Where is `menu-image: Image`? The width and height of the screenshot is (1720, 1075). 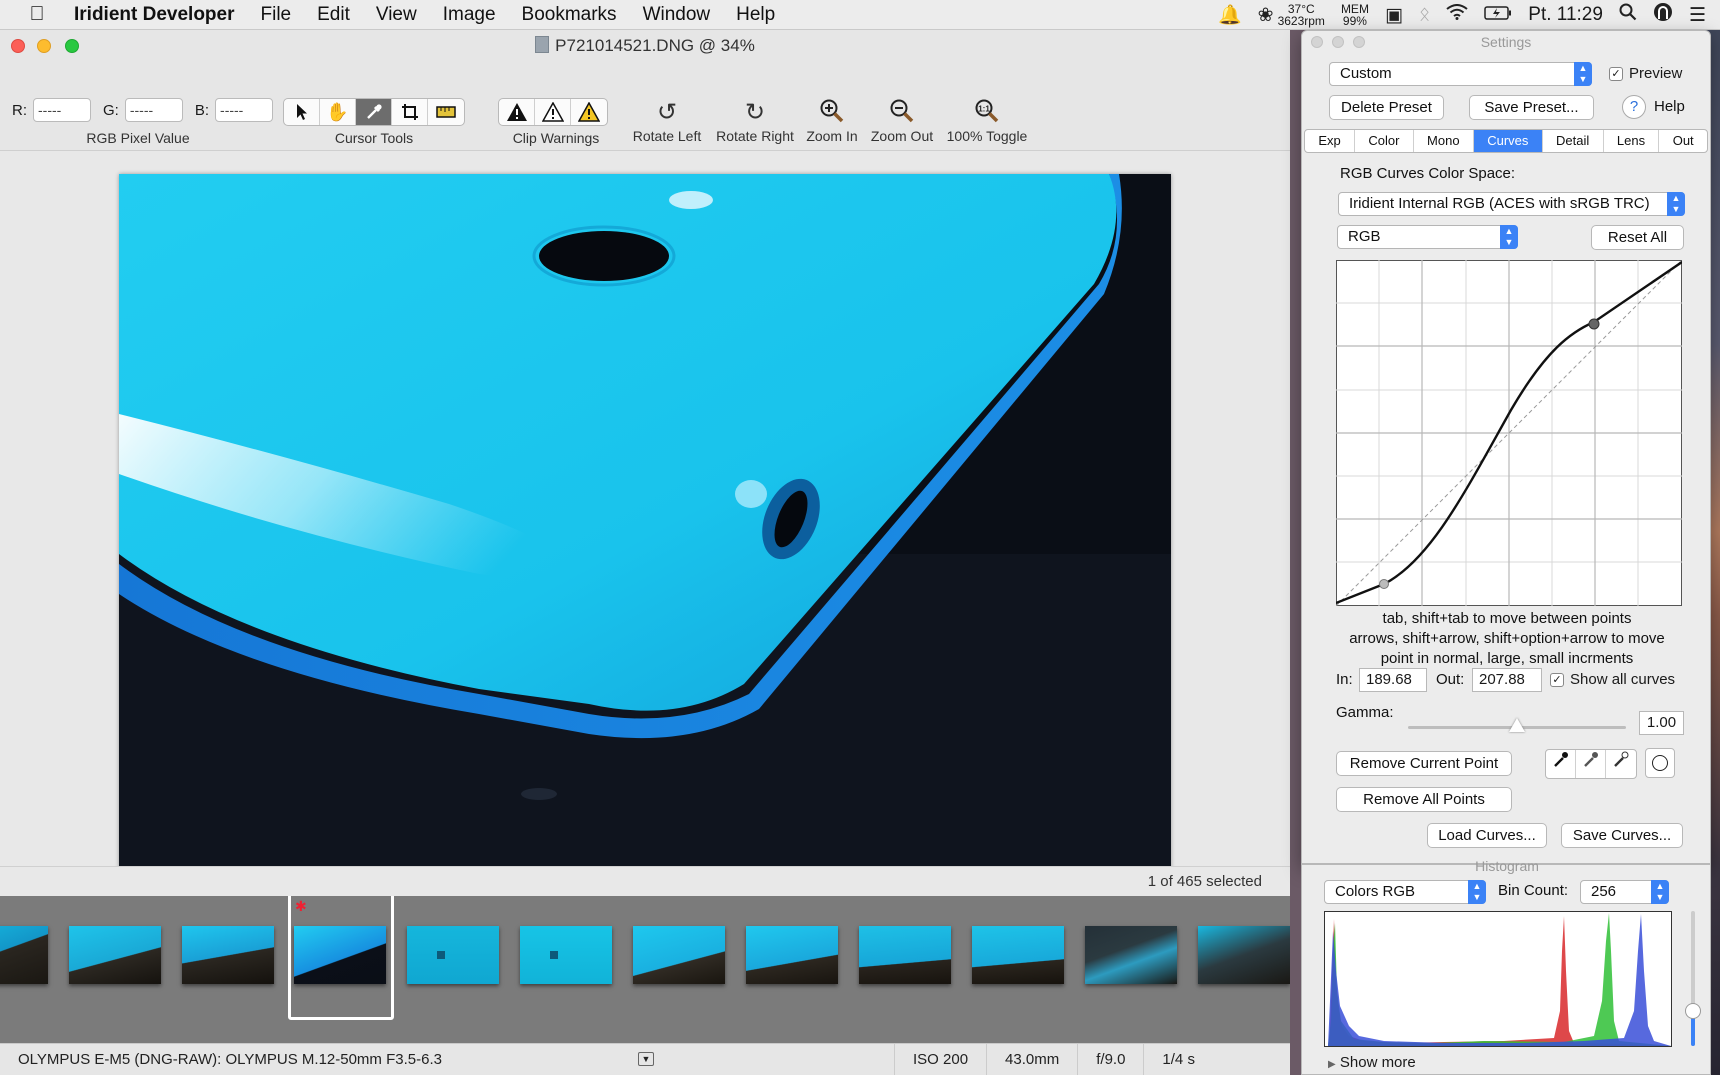
menu-image: Image is located at coordinates (469, 15).